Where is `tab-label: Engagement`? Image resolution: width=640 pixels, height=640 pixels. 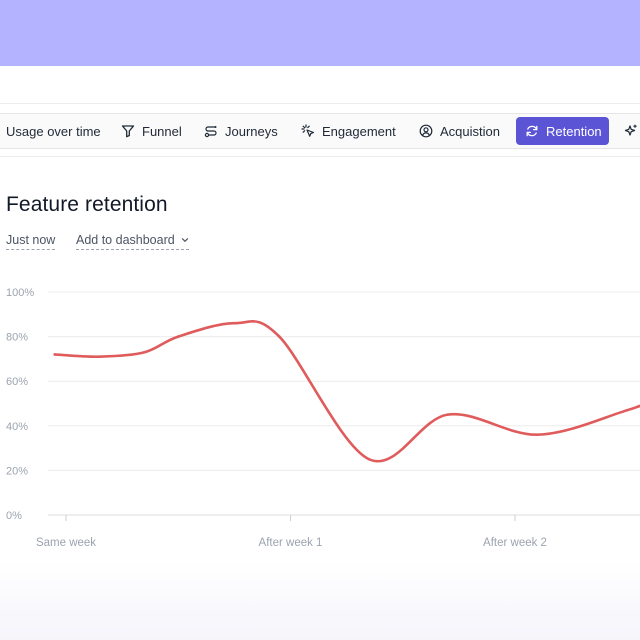
tab-label: Engagement is located at coordinates (359, 131).